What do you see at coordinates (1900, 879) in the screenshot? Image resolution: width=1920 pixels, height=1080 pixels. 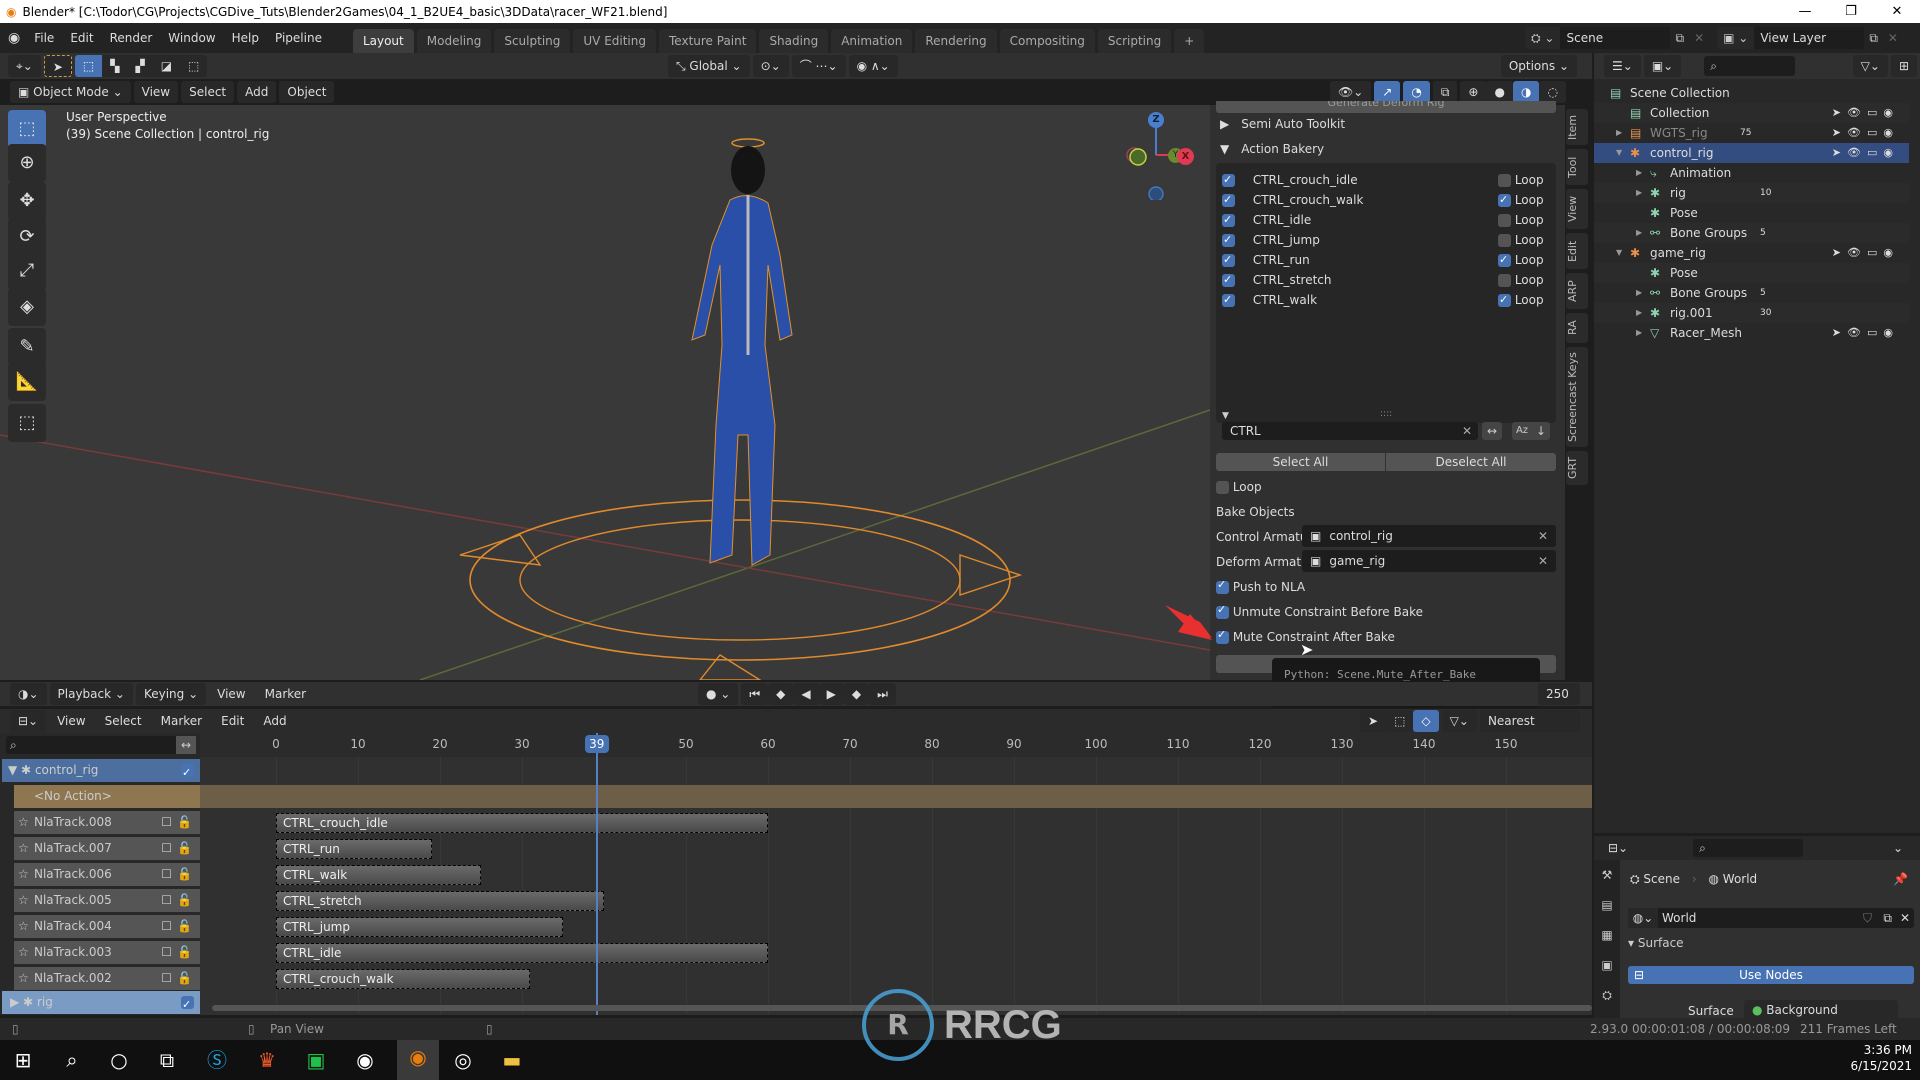 I see `pin-icon: 📌` at bounding box center [1900, 879].